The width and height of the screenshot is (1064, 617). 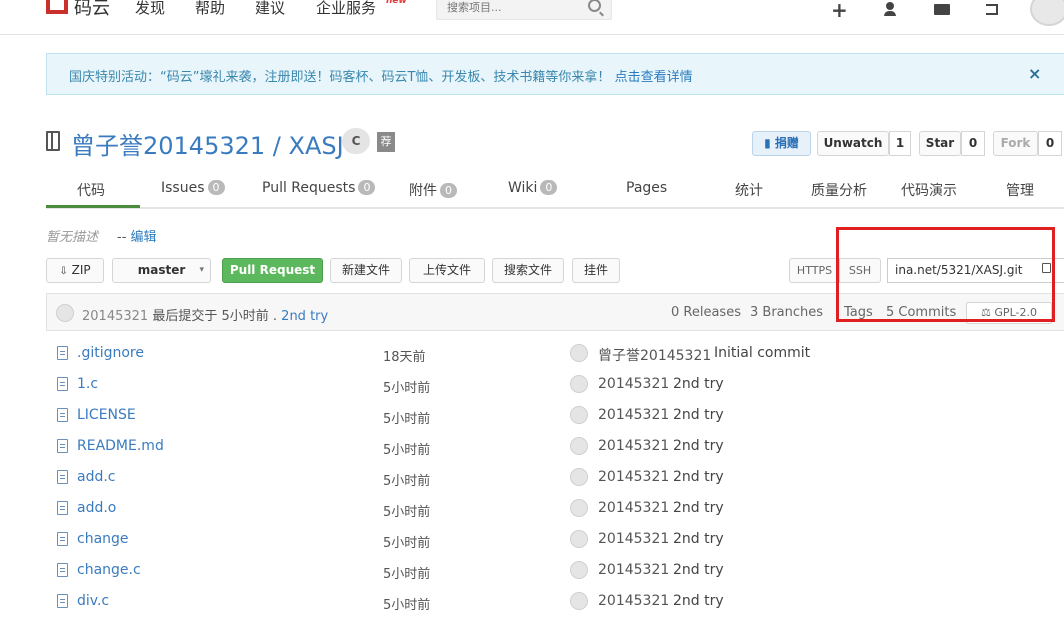 I want to click on search-box, so click(x=524, y=10).